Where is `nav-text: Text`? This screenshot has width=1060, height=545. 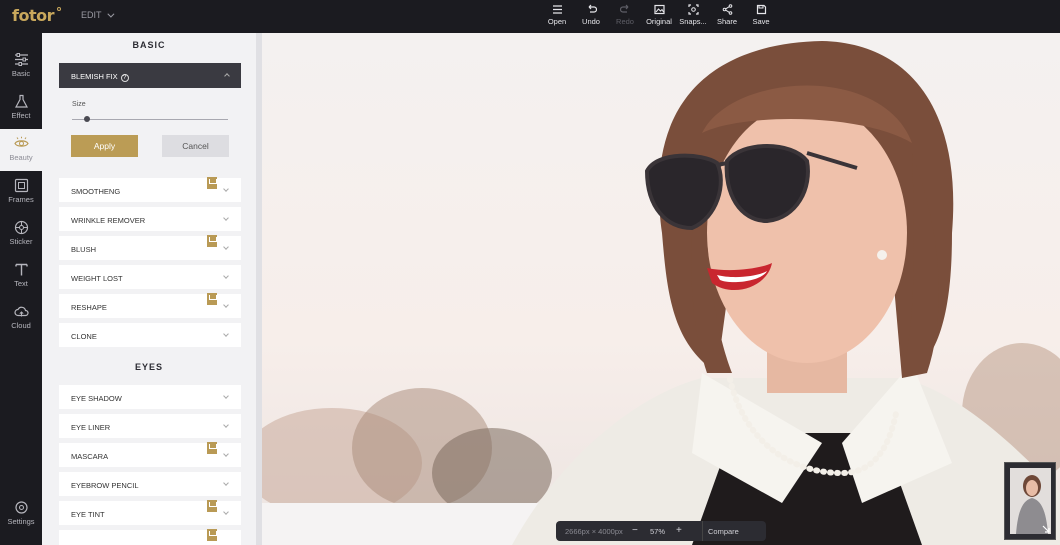
nav-text: Text is located at coordinates (21, 276).